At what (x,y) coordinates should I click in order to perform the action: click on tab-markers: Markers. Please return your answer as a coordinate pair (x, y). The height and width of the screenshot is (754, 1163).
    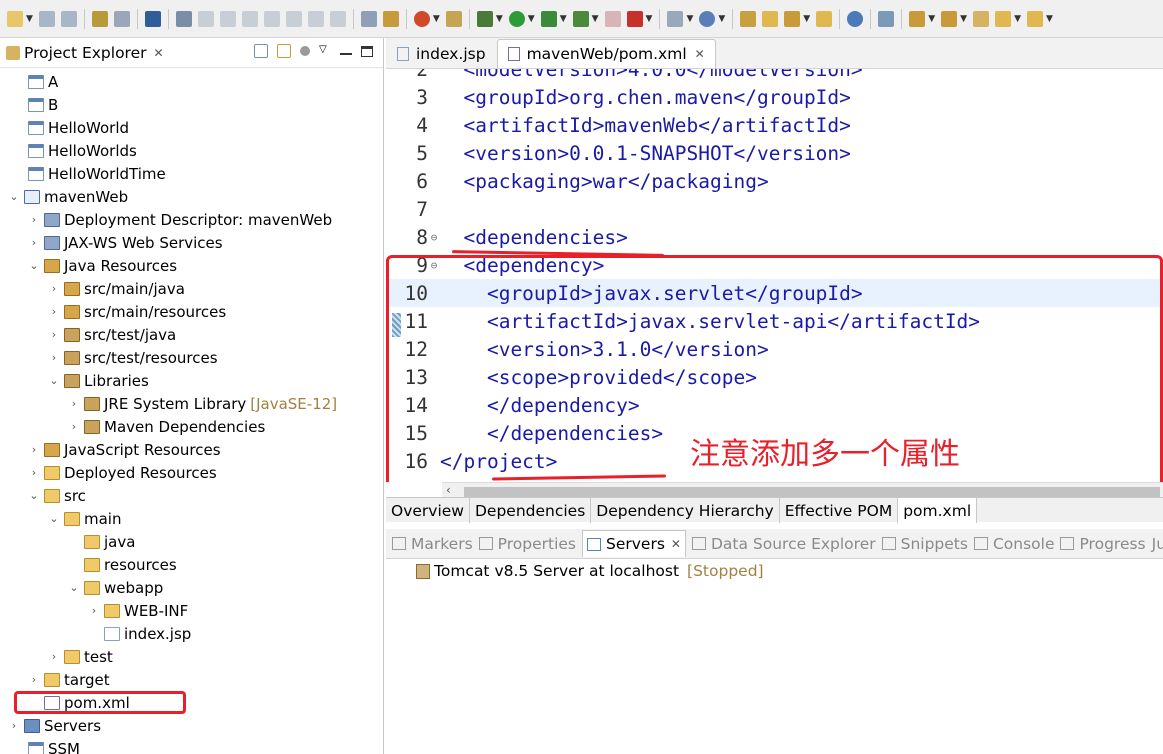
    Looking at the image, I should click on (432, 544).